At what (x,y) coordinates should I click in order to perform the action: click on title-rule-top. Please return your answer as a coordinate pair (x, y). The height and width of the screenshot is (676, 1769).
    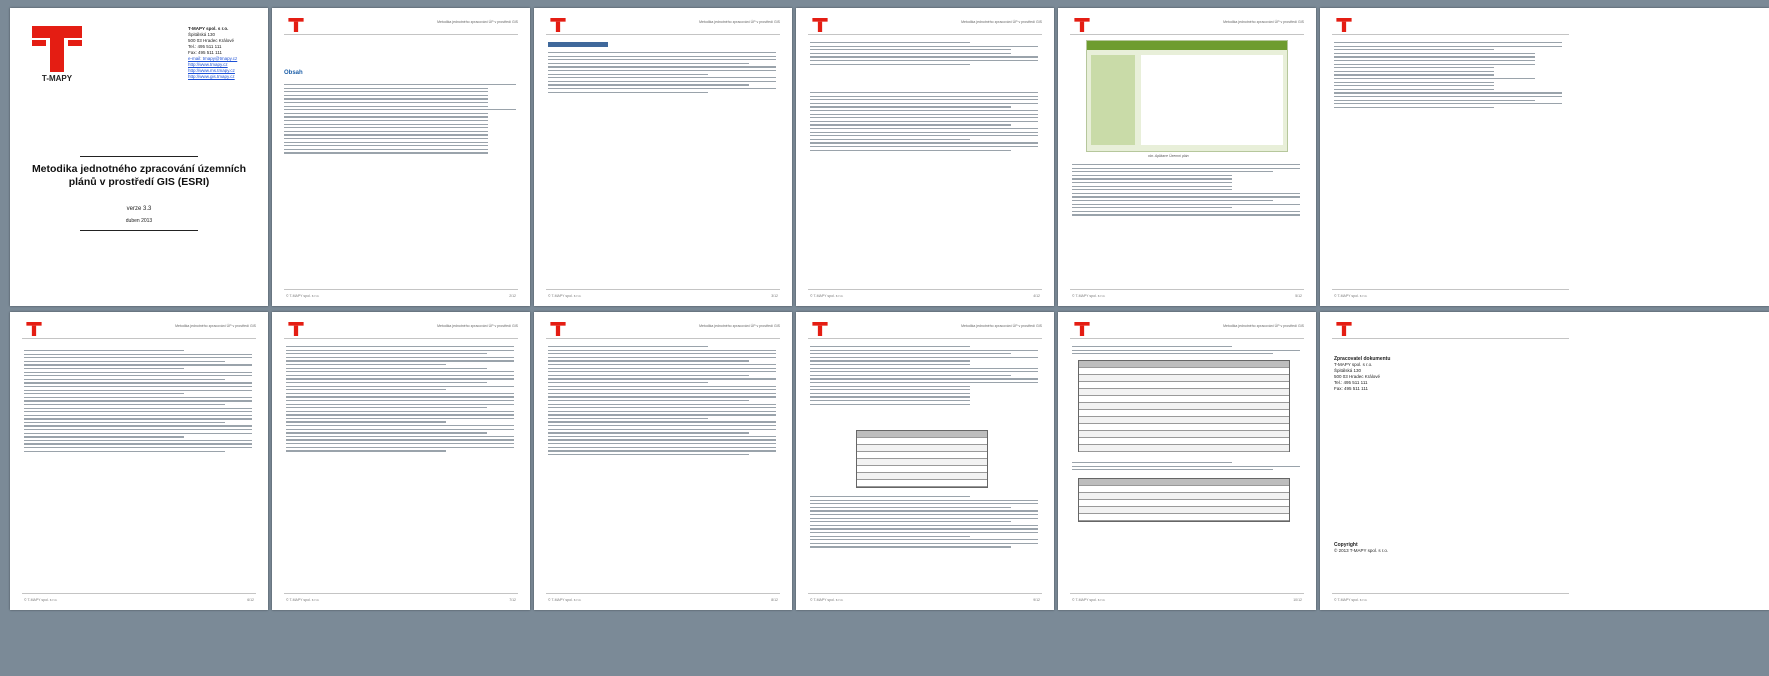
    Looking at the image, I should click on (139, 156).